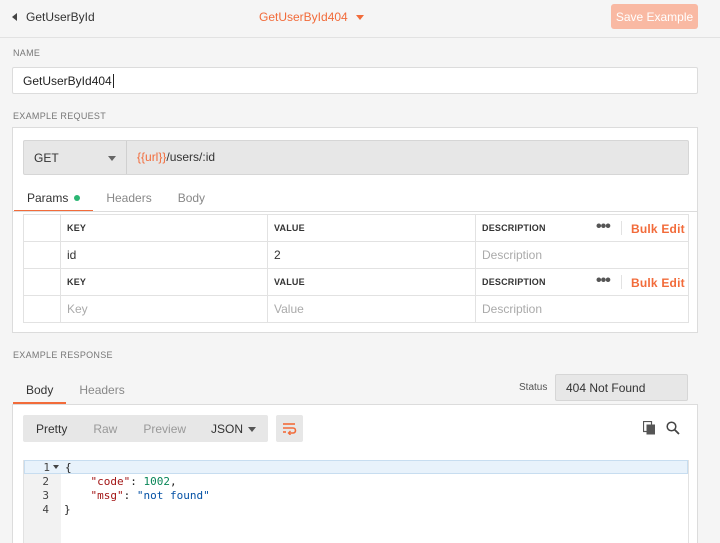  Describe the element at coordinates (582, 255) in the screenshot. I see `param-description-cell: Description` at that location.